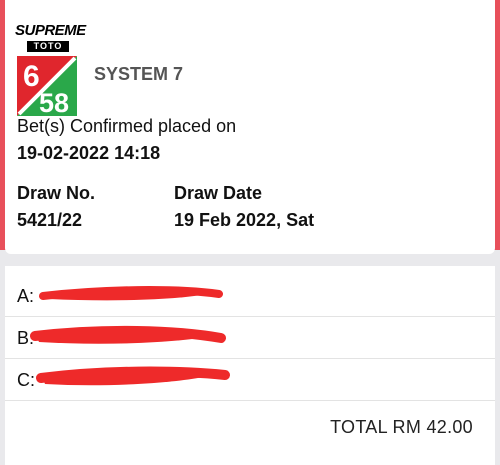 This screenshot has height=465, width=500. What do you see at coordinates (401, 427) in the screenshot?
I see `total-amount: TOTAL RM 42.00` at bounding box center [401, 427].